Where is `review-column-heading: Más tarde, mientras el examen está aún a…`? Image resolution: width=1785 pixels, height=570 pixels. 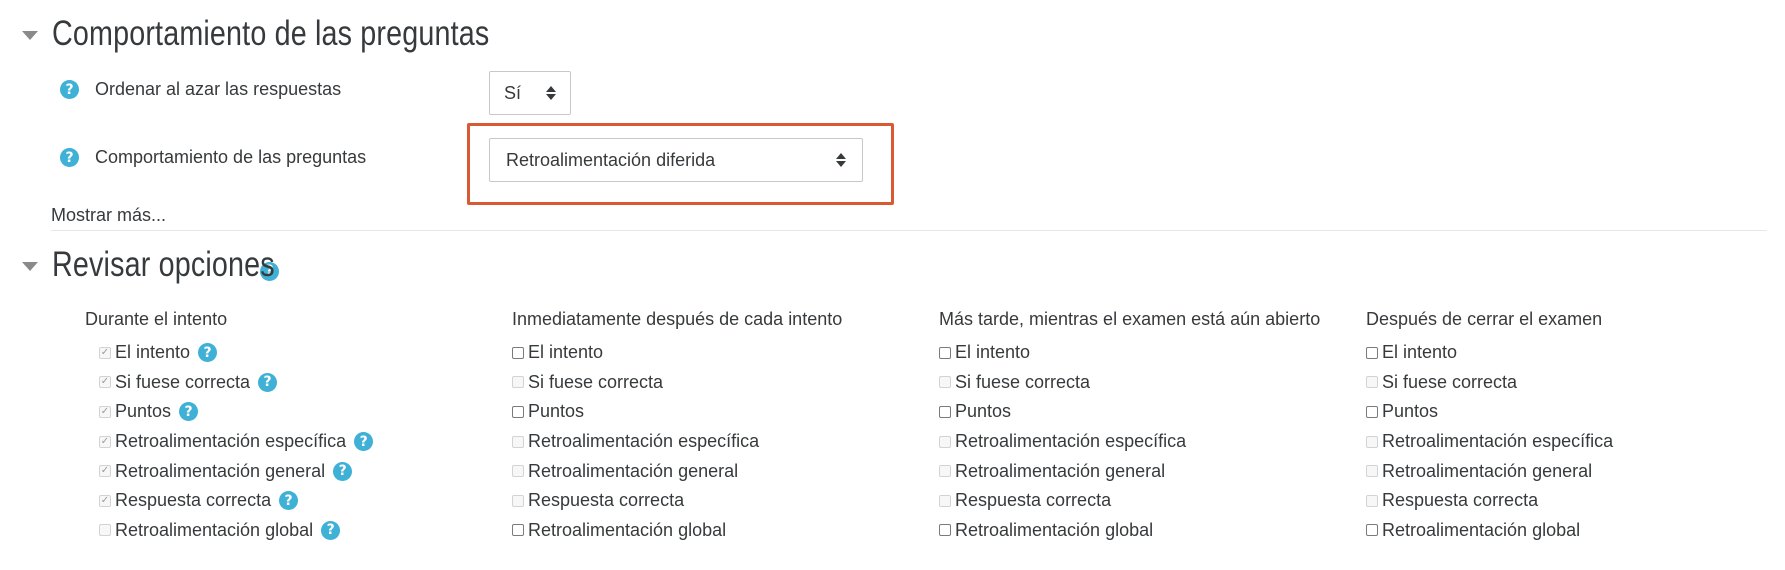 review-column-heading: Más tarde, mientras el examen está aún a… is located at coordinates (1130, 319).